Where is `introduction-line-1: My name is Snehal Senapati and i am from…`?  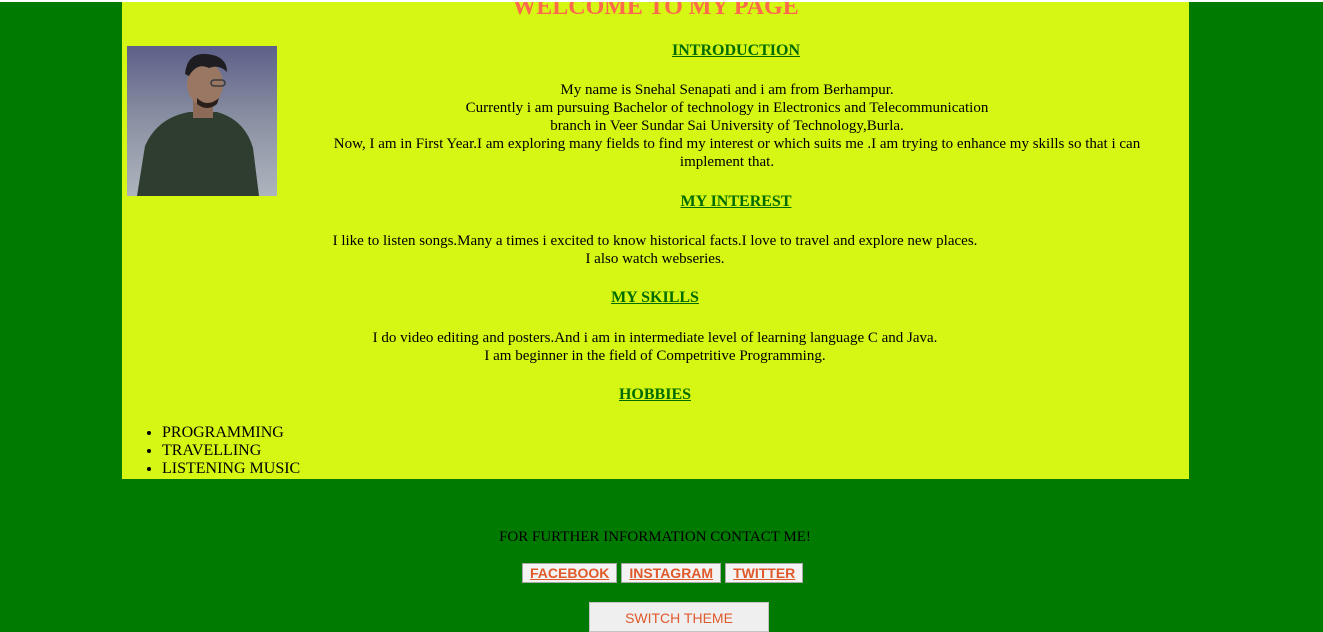 introduction-line-1: My name is Snehal Senapati and i am from… is located at coordinates (727, 90).